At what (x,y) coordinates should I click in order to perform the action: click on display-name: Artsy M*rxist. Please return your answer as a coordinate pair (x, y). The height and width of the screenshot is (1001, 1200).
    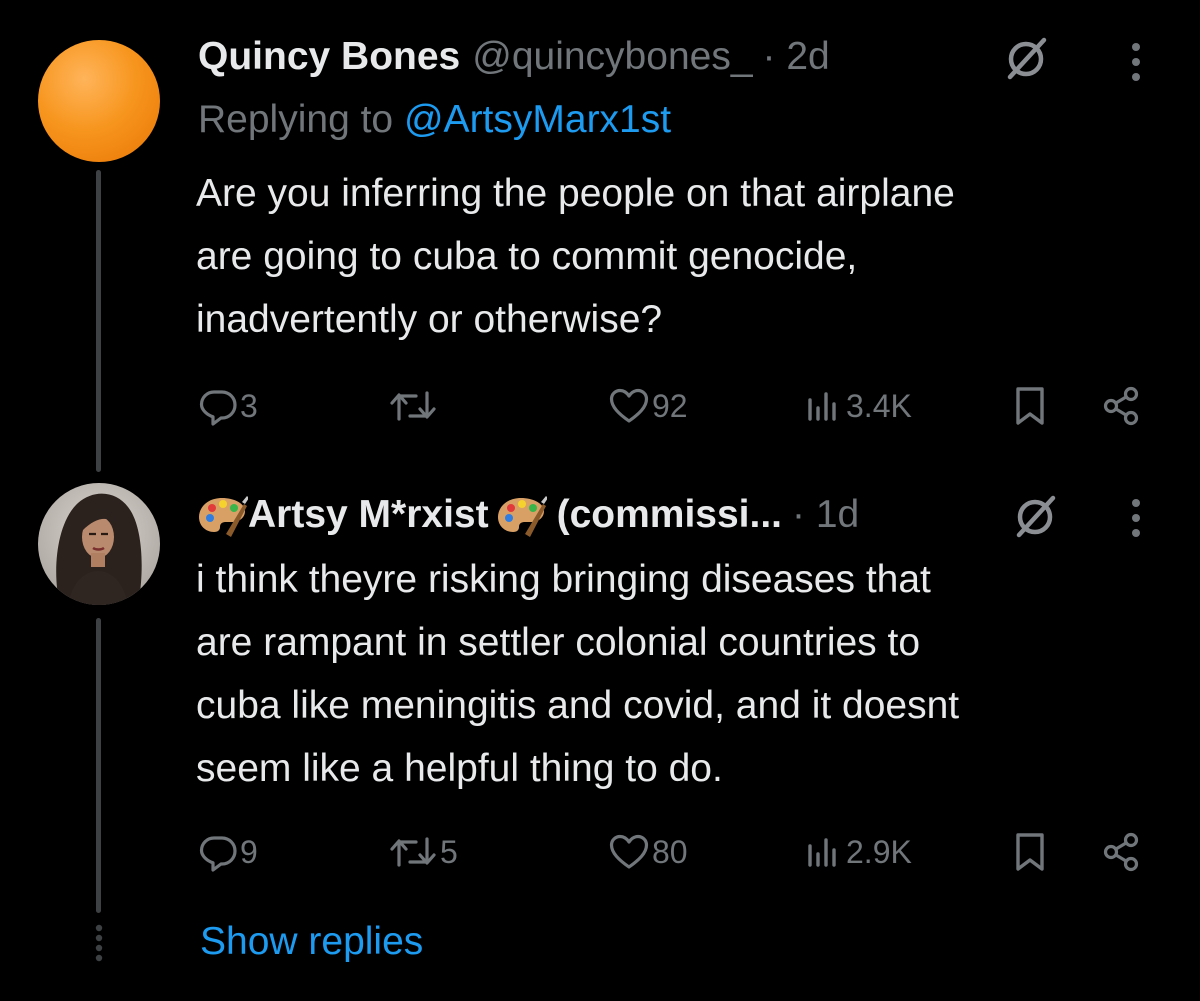
    Looking at the image, I should click on (368, 515).